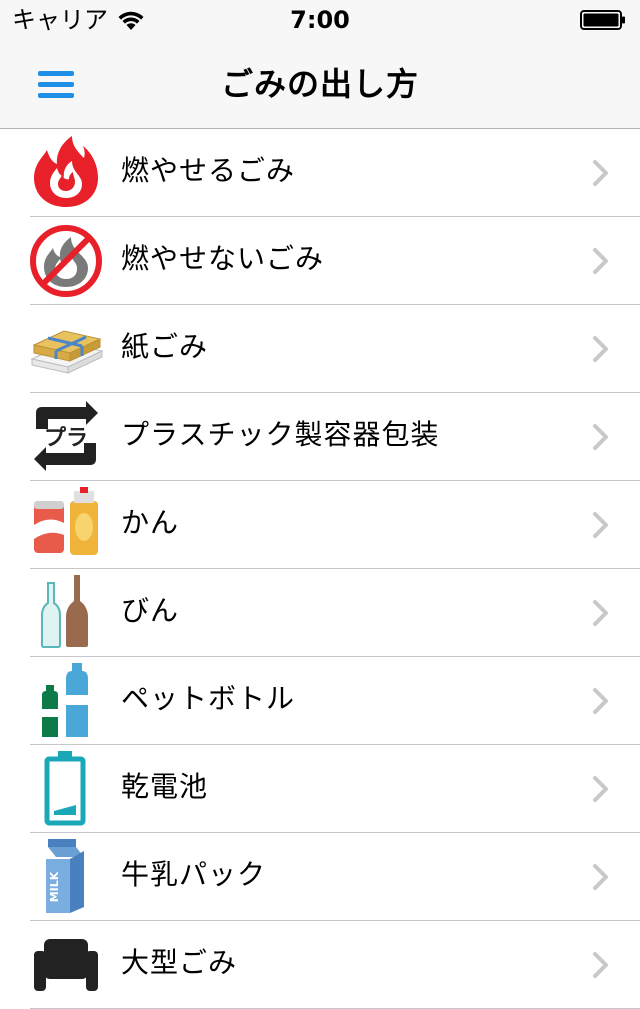 Image resolution: width=640 pixels, height=1009 pixels. Describe the element at coordinates (320, 613) in the screenshot. I see `list-item-bottles: びん` at that location.